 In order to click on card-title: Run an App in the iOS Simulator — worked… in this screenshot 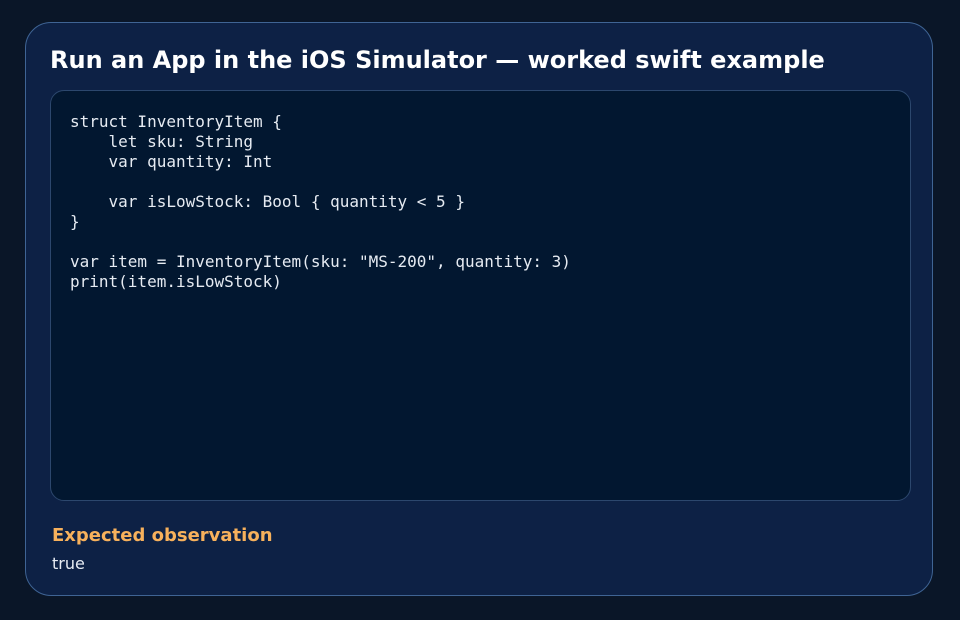, I will do `click(437, 60)`.